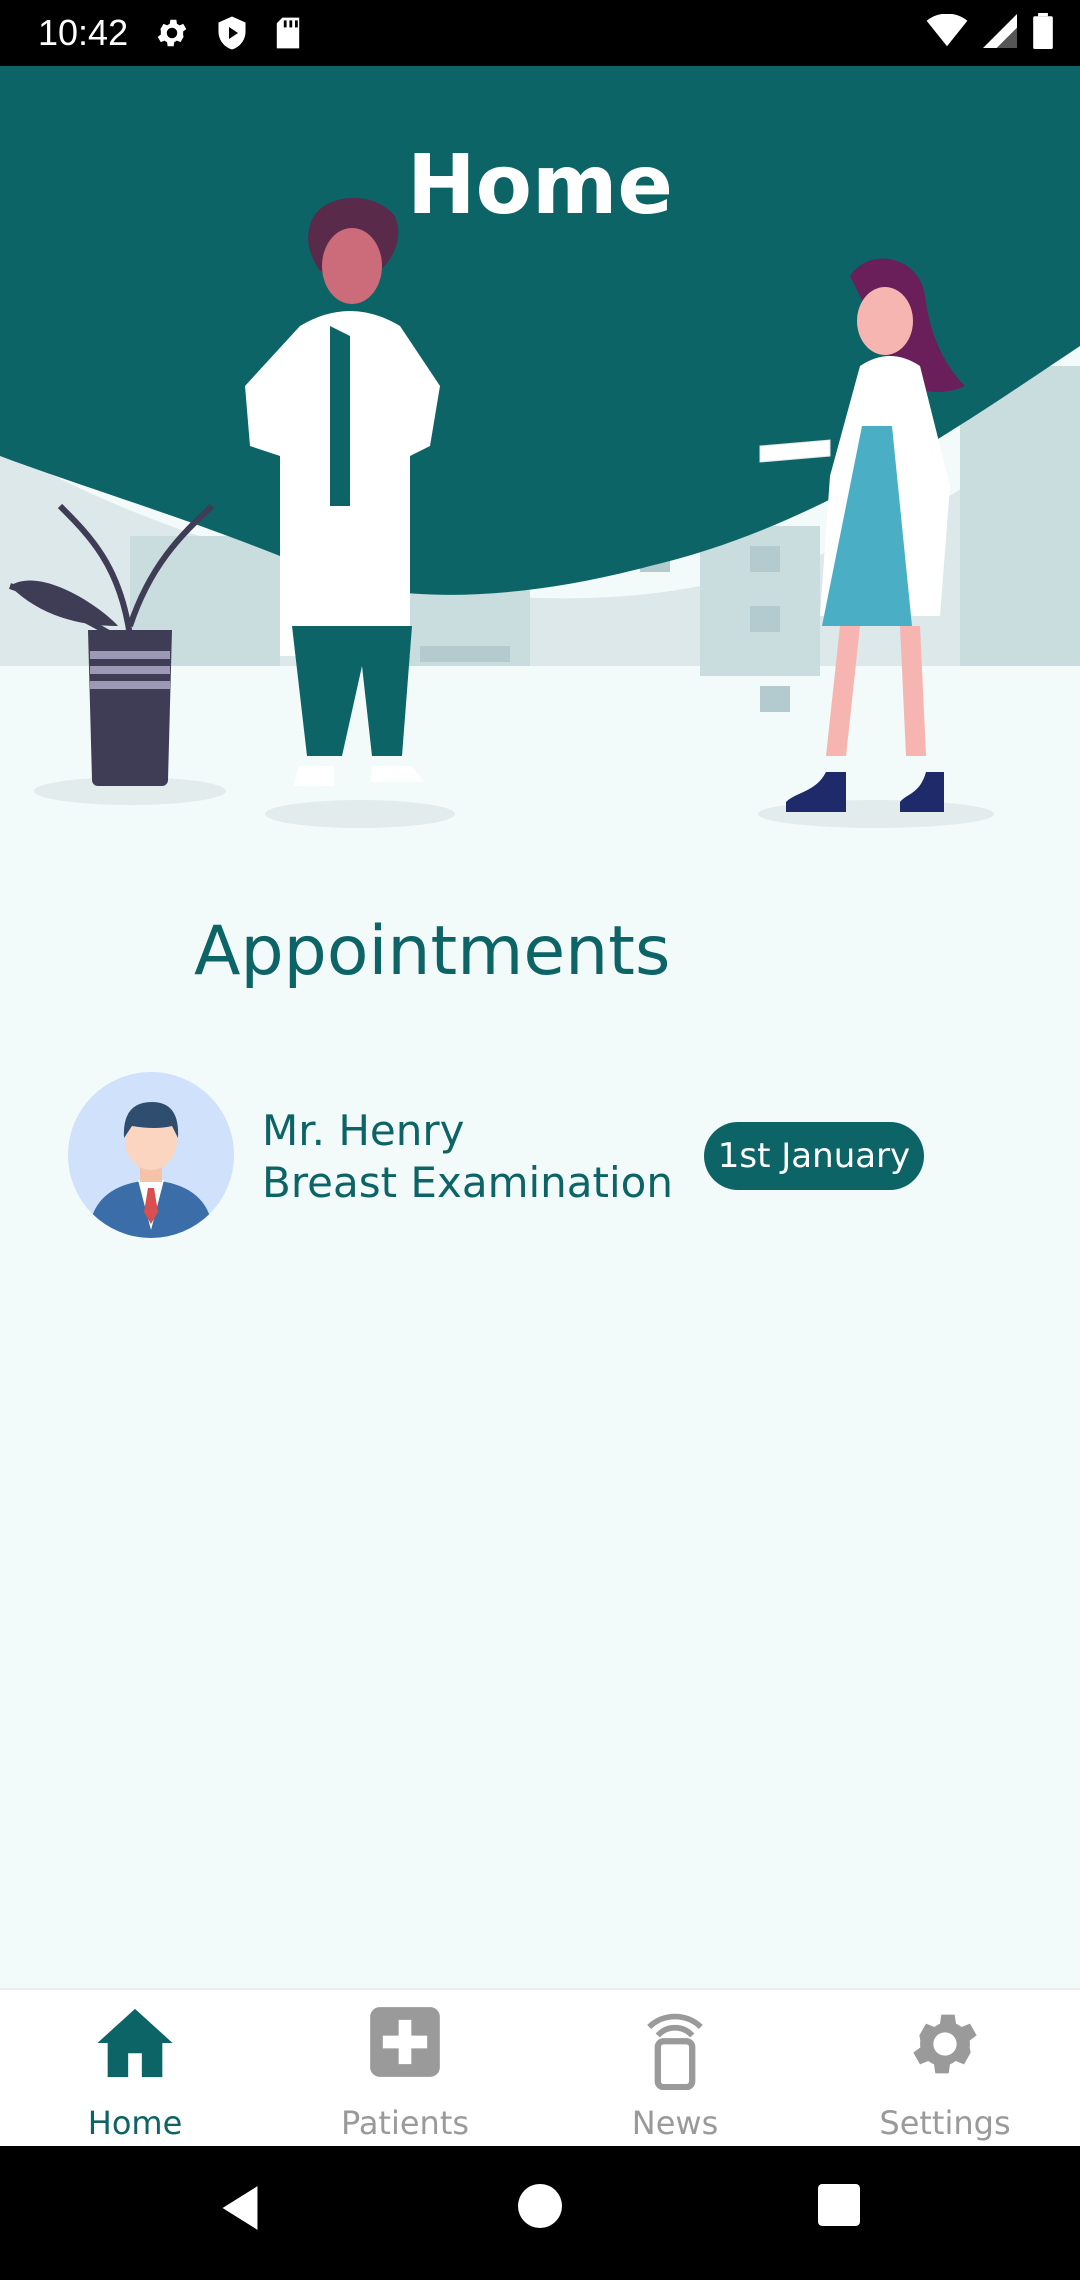 This screenshot has width=1080, height=2280. I want to click on nav-item-settings: Settings, so click(945, 2068).